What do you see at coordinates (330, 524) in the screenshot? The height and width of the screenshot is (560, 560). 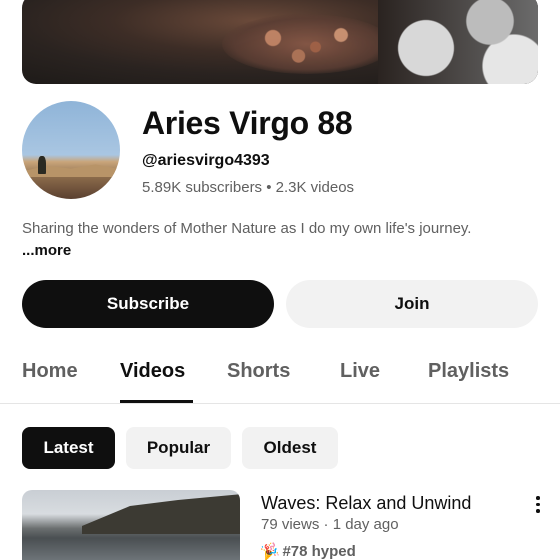 I see `video-meta: 79 views · 1 day ago` at bounding box center [330, 524].